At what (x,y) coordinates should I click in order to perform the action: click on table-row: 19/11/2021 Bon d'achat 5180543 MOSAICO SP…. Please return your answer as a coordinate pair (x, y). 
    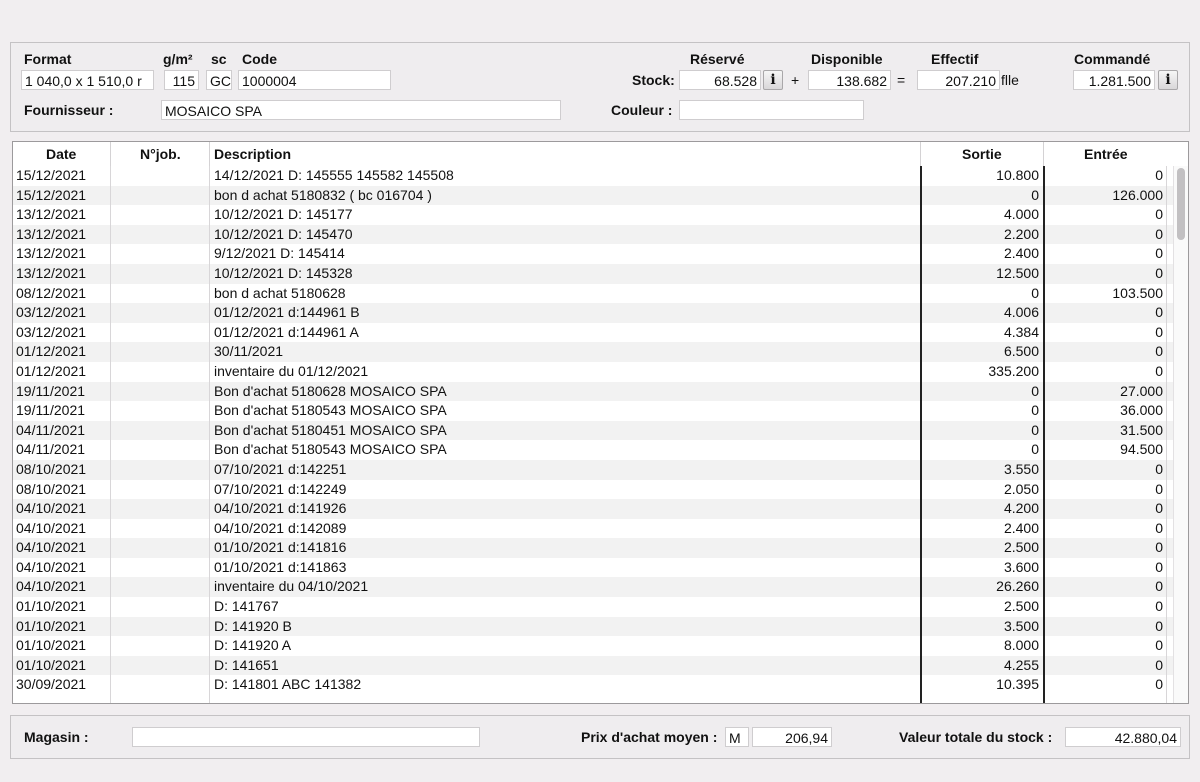
    Looking at the image, I should click on (593, 411).